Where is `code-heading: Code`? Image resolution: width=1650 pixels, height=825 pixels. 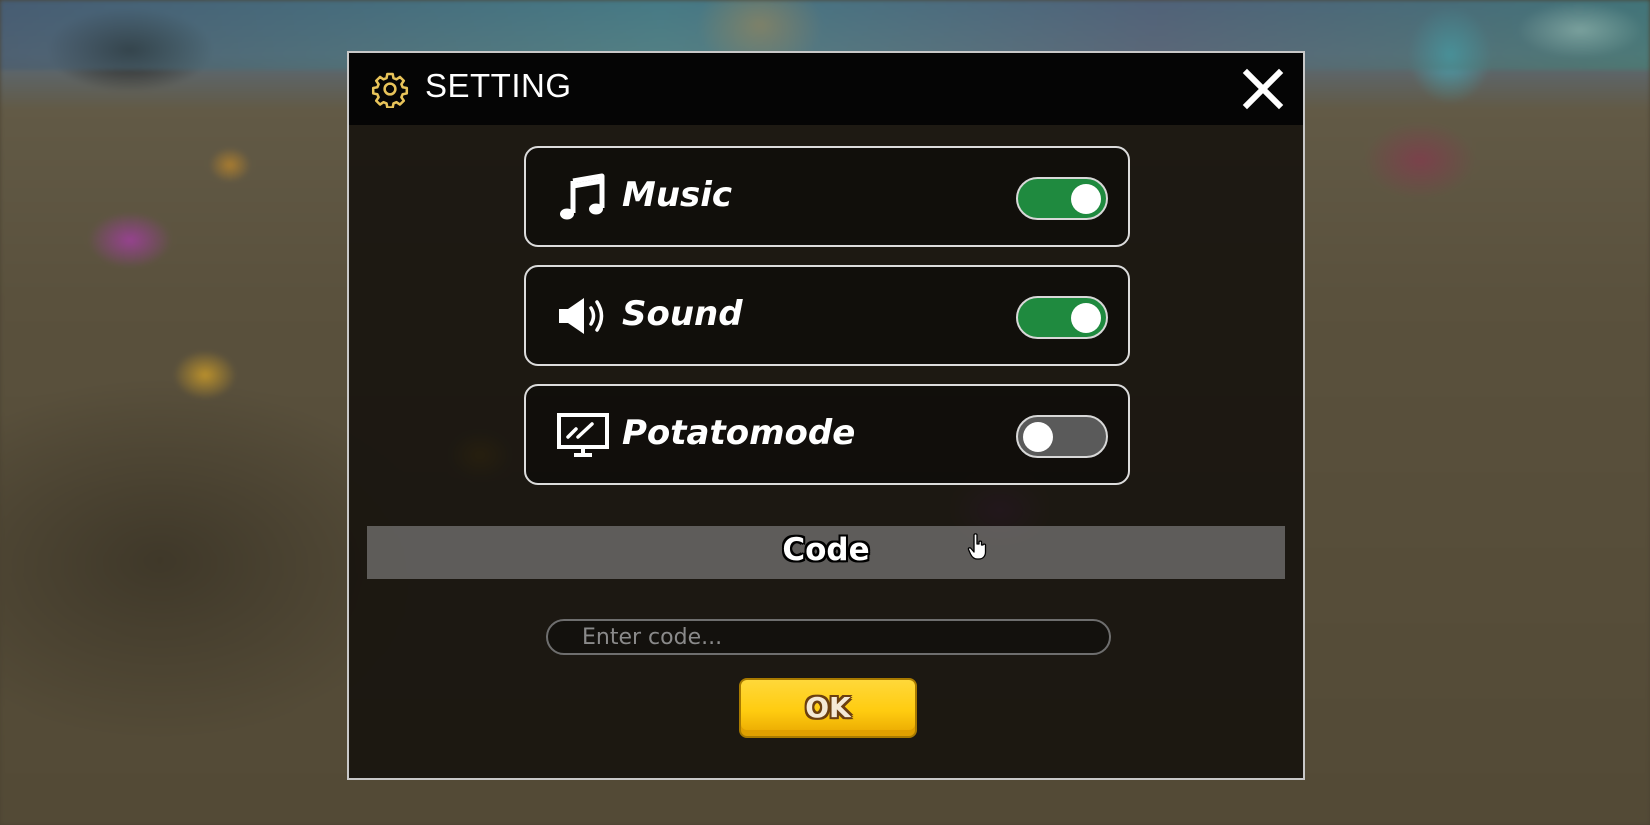 code-heading: Code is located at coordinates (826, 550).